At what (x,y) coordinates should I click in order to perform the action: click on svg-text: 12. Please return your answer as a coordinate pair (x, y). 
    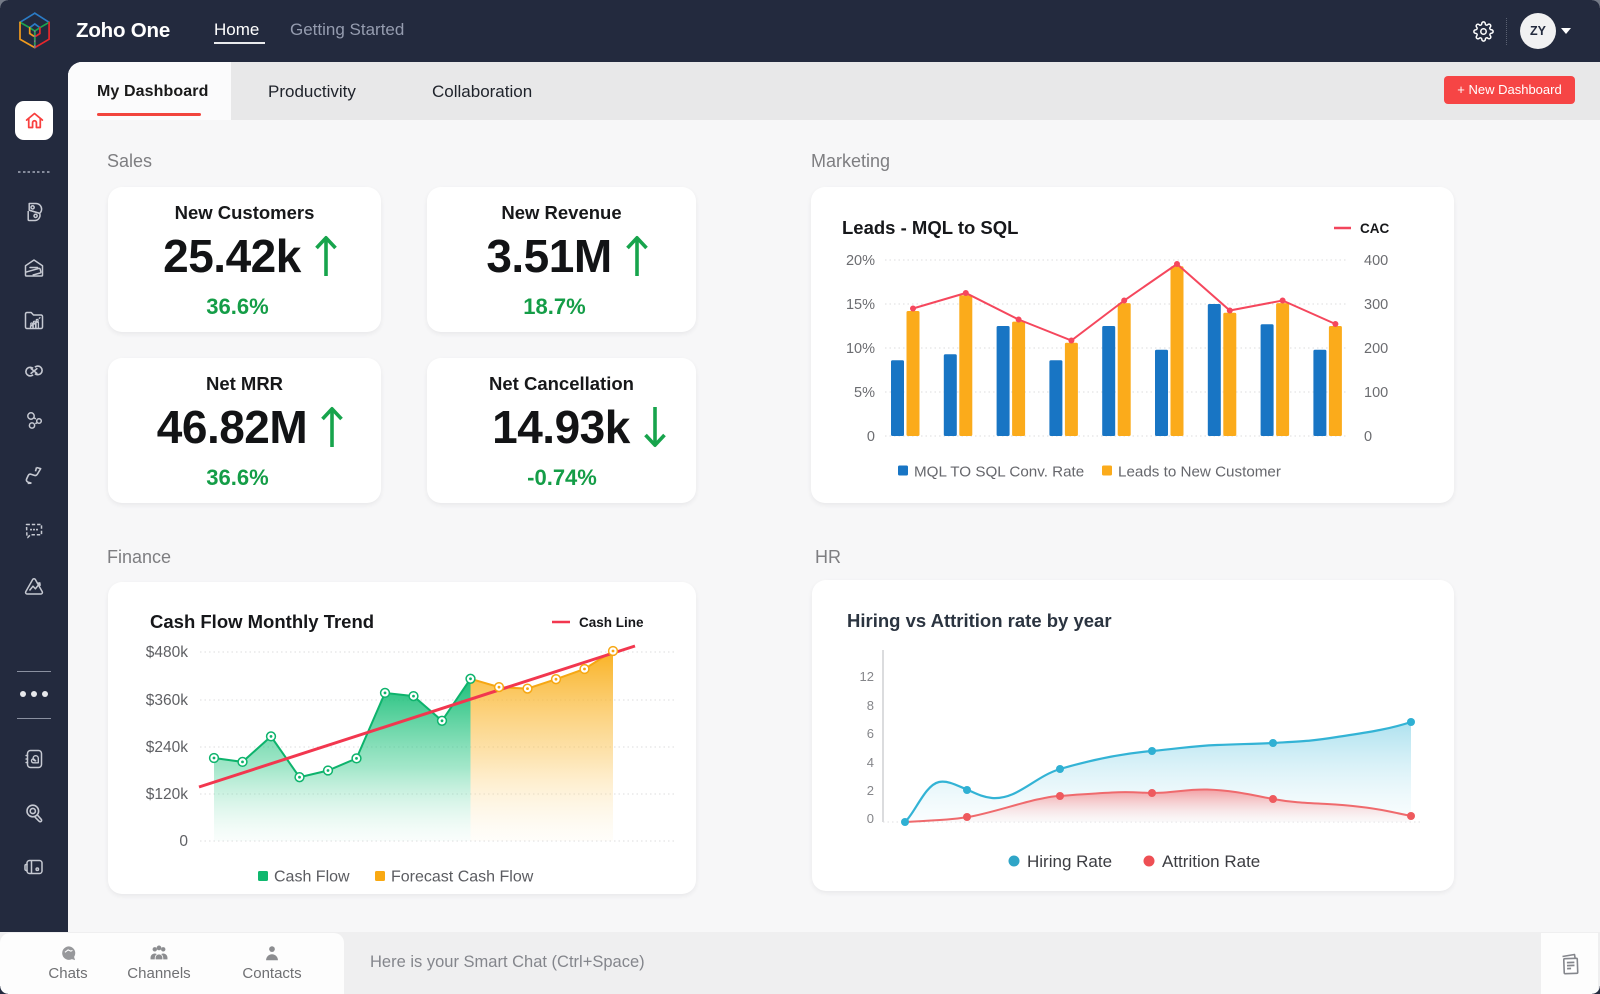
    Looking at the image, I should click on (867, 676).